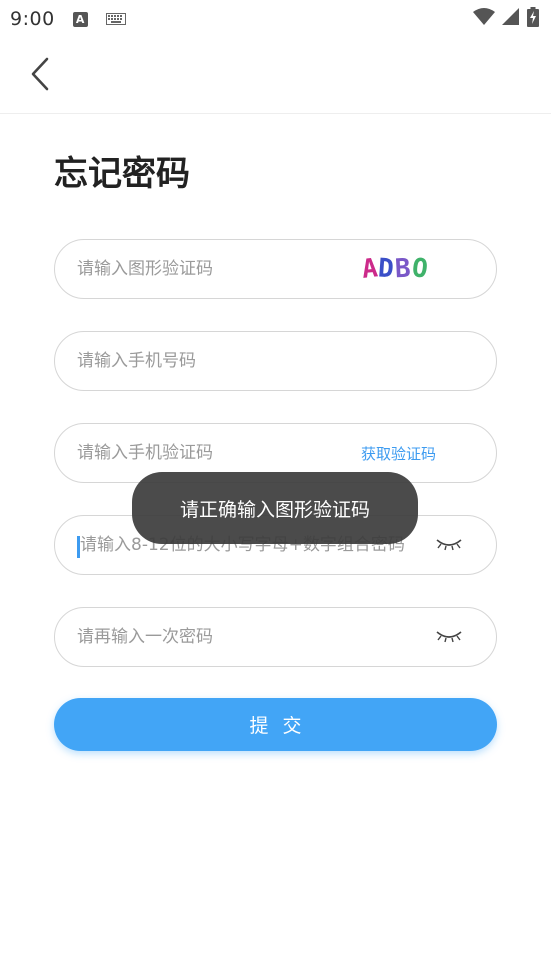  I want to click on phone-field, so click(275, 361).